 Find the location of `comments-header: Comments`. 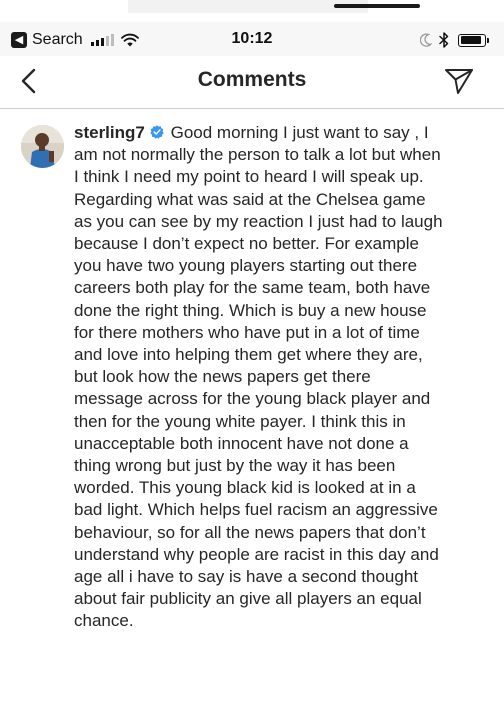

comments-header: Comments is located at coordinates (252, 82).